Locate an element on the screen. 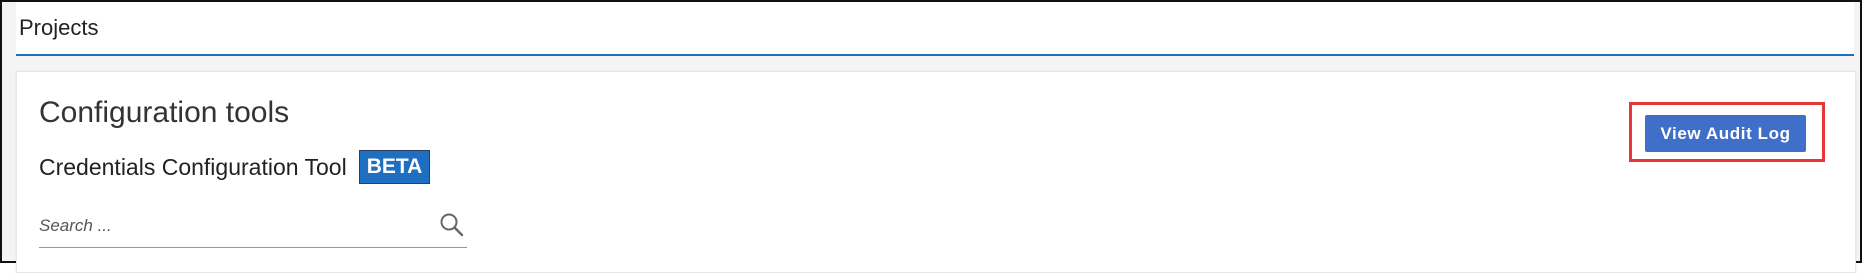 The height and width of the screenshot is (273, 1862). page-title: Projects is located at coordinates (59, 27).